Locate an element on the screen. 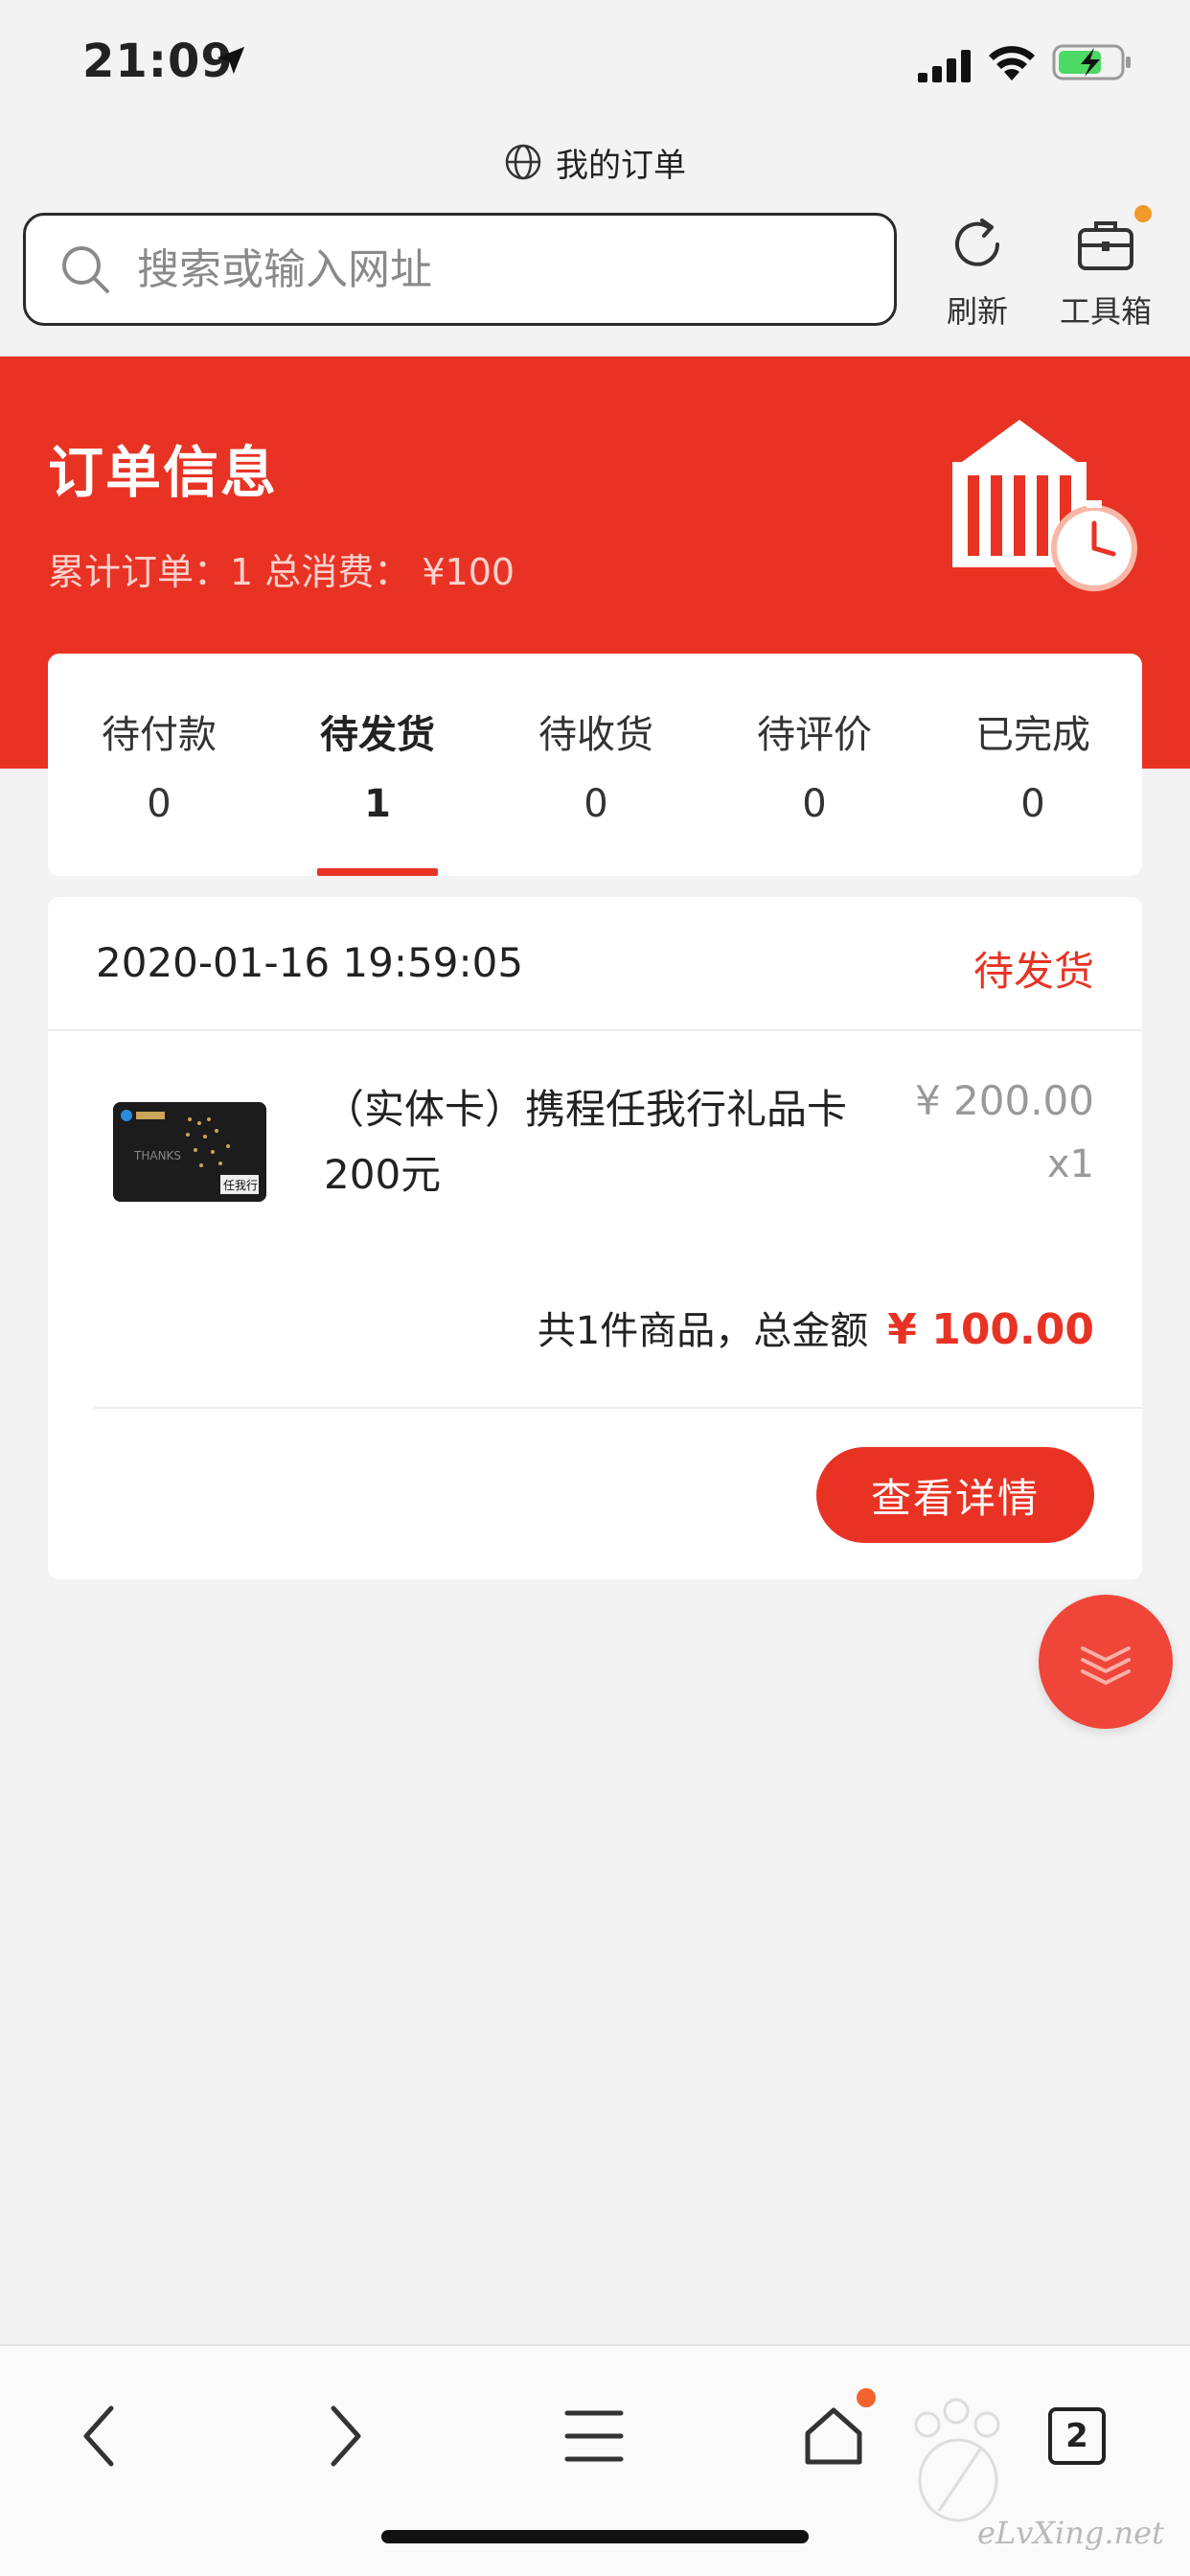 The height and width of the screenshot is (2576, 1190). tab-count-badge: 2 is located at coordinates (1077, 2436).